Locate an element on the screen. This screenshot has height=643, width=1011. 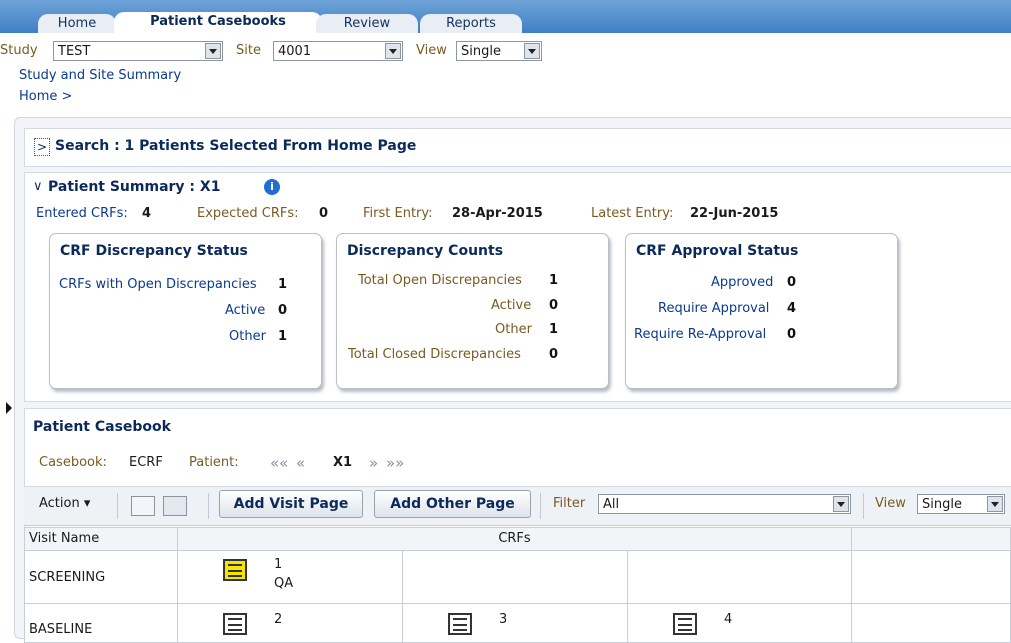
entered-crfs-value: 4 is located at coordinates (147, 213).